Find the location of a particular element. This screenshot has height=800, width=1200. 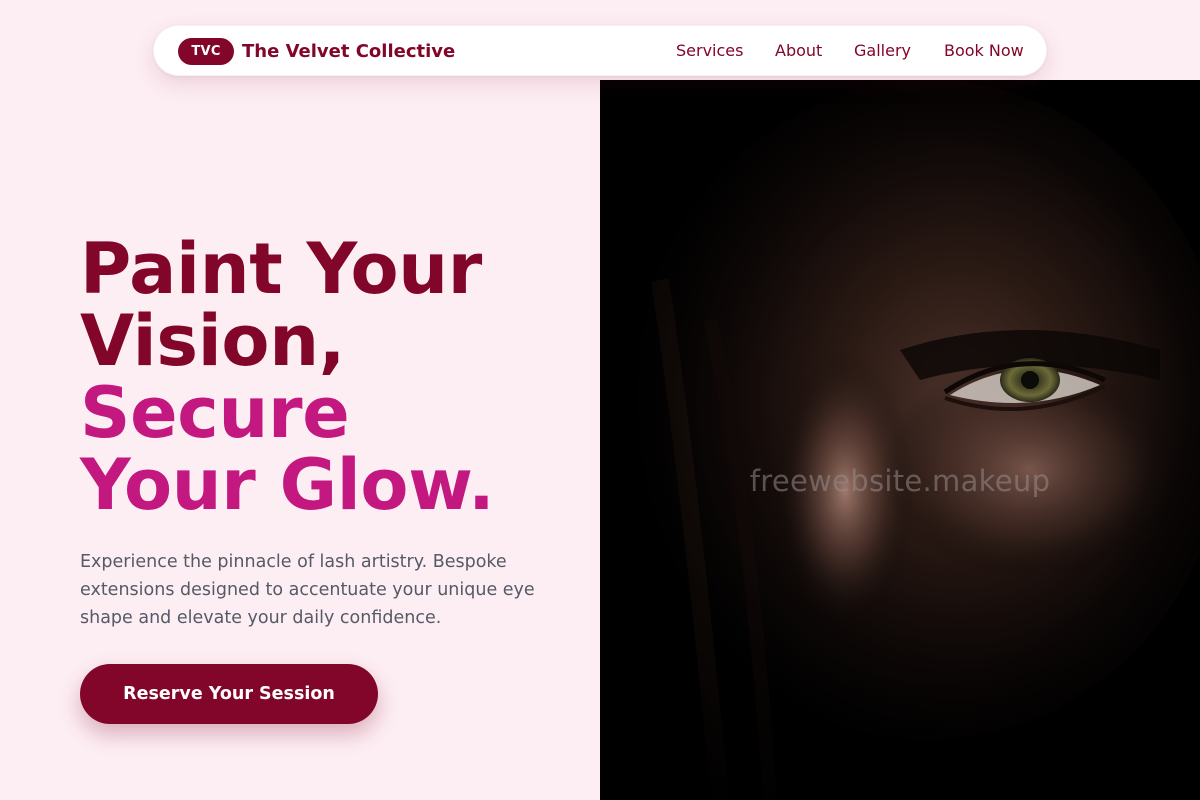

headline-line-4: Your Glow. is located at coordinates (287, 485).